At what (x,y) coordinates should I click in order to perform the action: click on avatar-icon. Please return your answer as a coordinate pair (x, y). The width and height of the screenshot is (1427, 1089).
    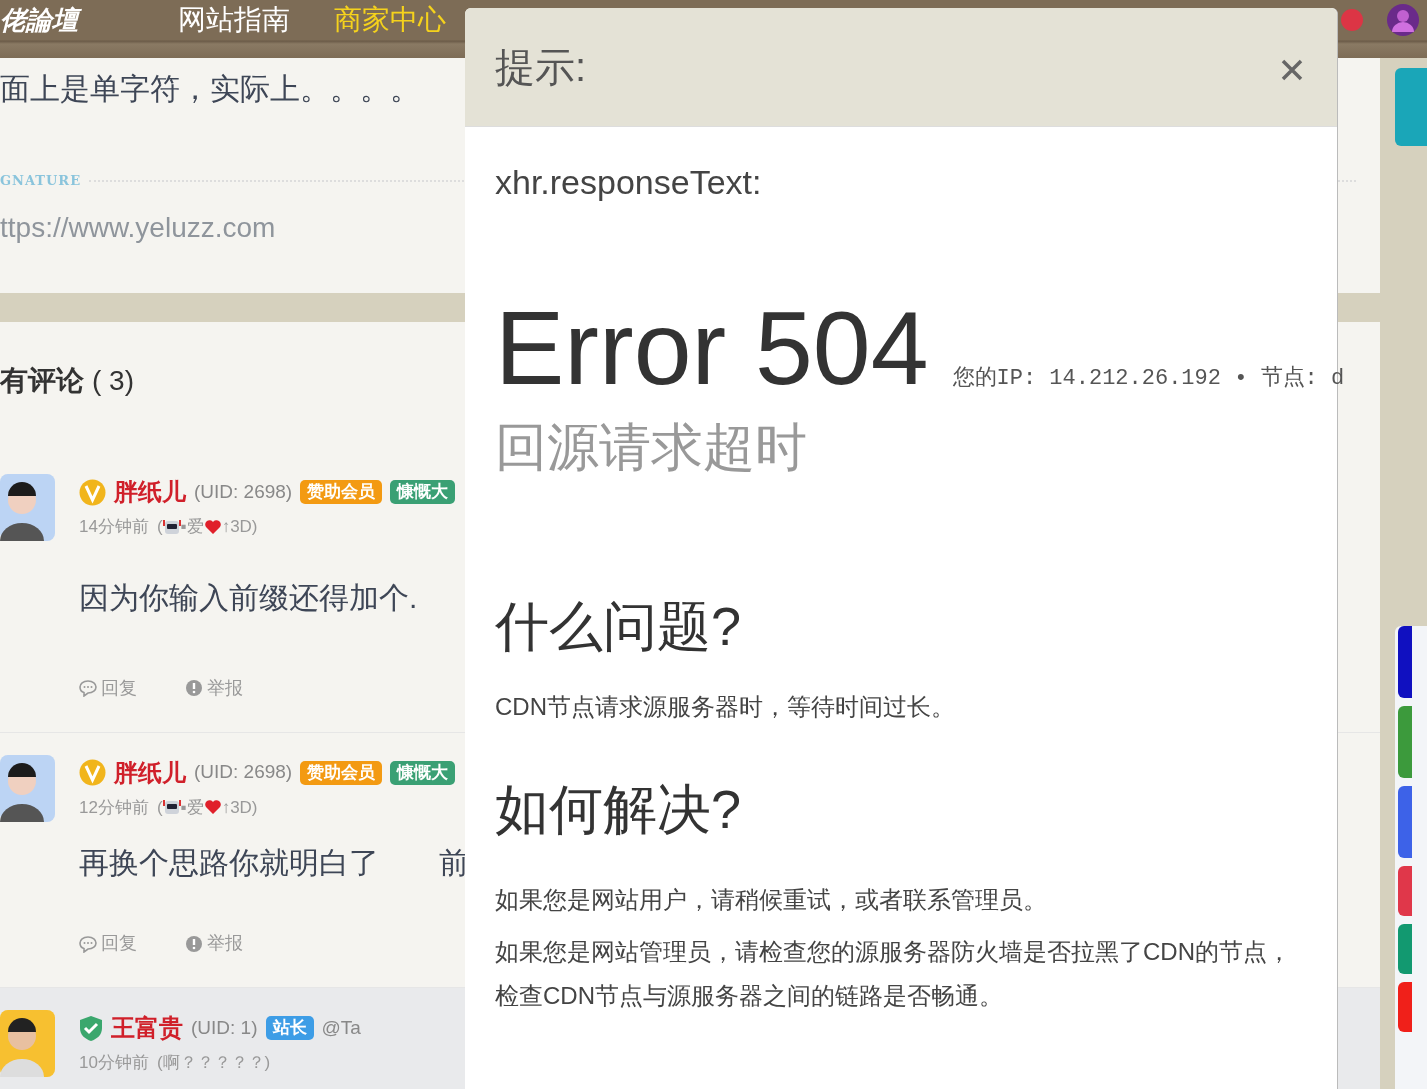
    Looking at the image, I should click on (1403, 20).